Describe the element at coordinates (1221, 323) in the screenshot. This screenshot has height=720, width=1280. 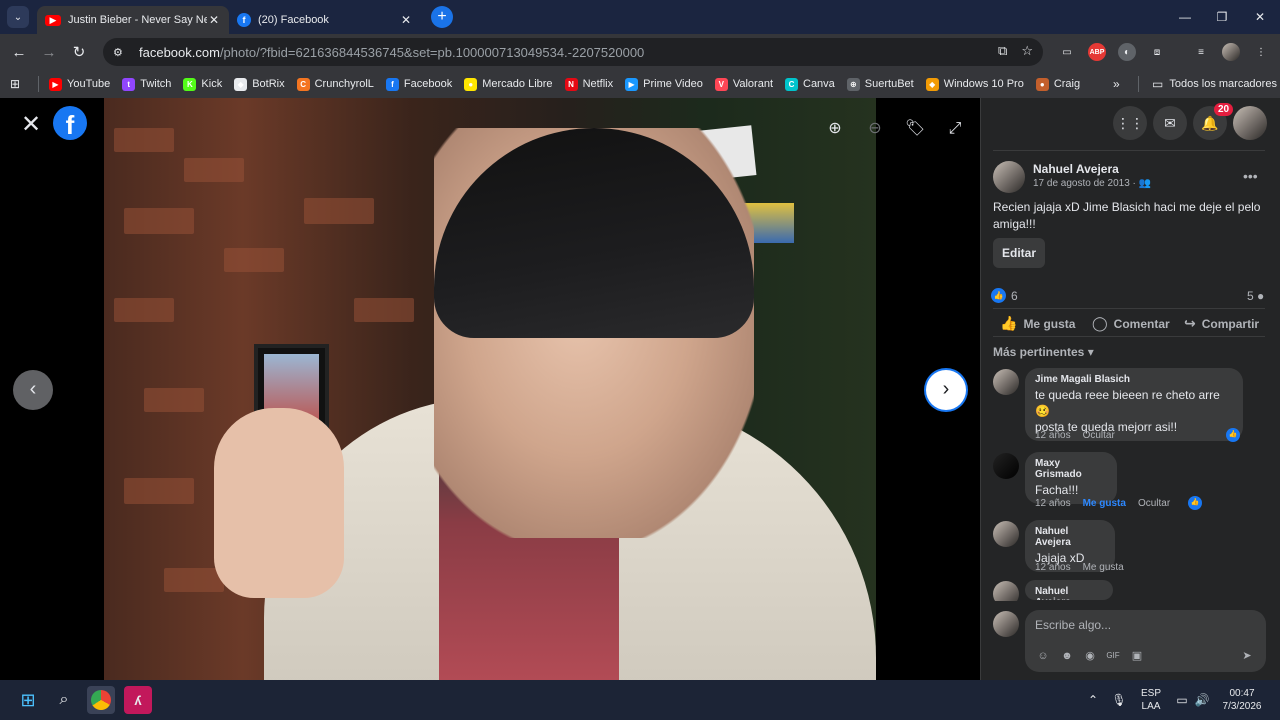
I see `share-button: ↪ Compartir` at that location.